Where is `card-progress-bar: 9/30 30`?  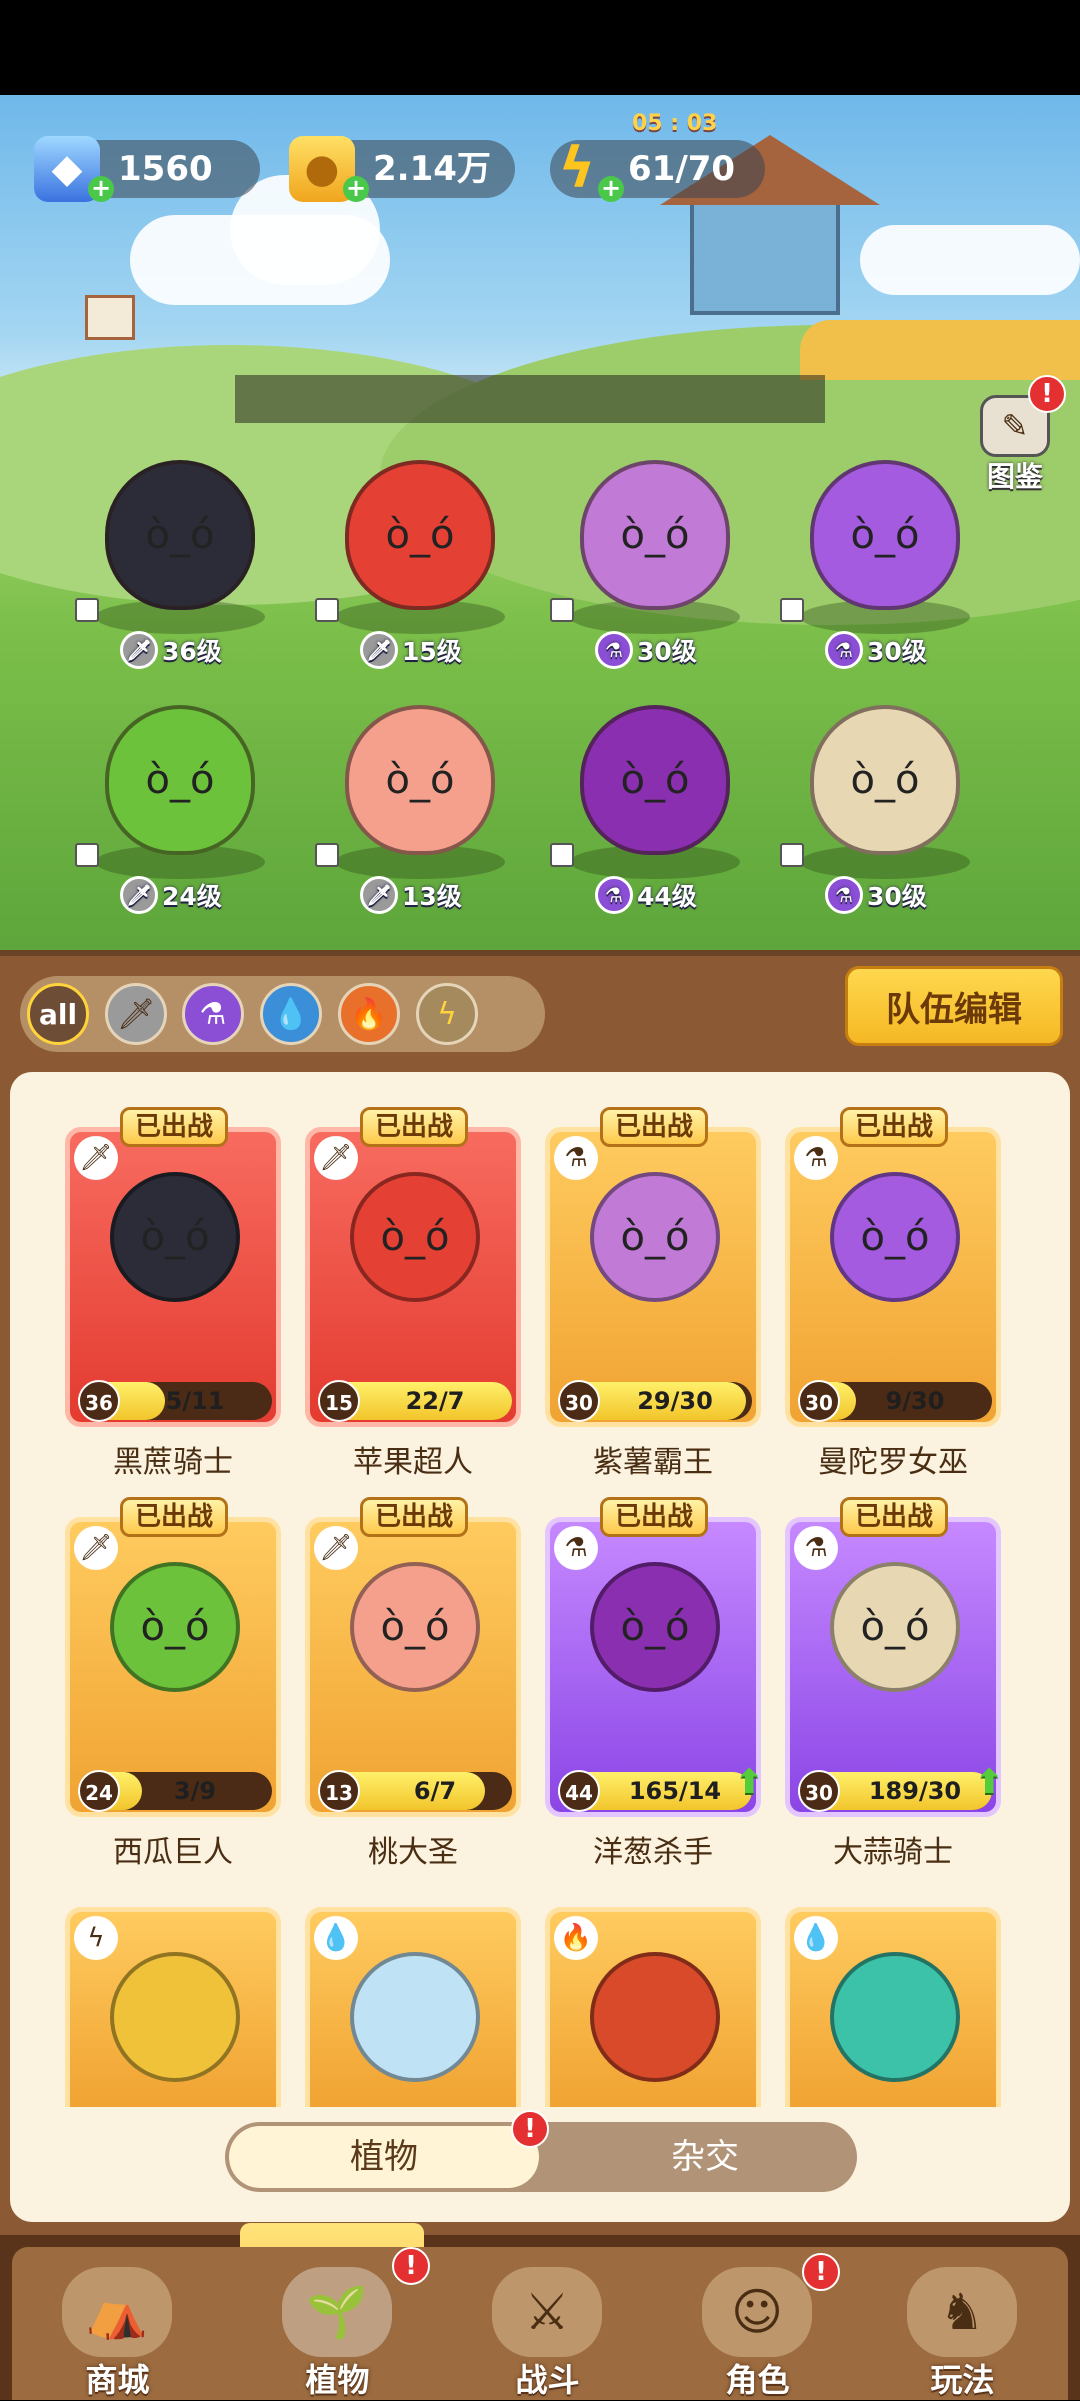
card-progress-bar: 9/30 30 is located at coordinates (895, 1401).